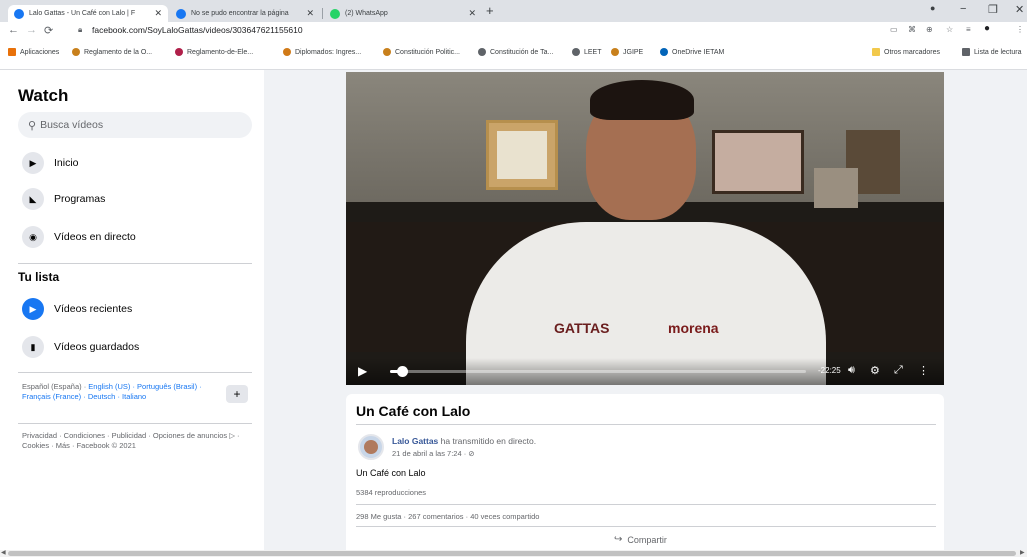 Image resolution: width=1027 pixels, height=557 pixels. Describe the element at coordinates (415, 441) in the screenshot. I see `author-link: Lalo Gattas` at that location.